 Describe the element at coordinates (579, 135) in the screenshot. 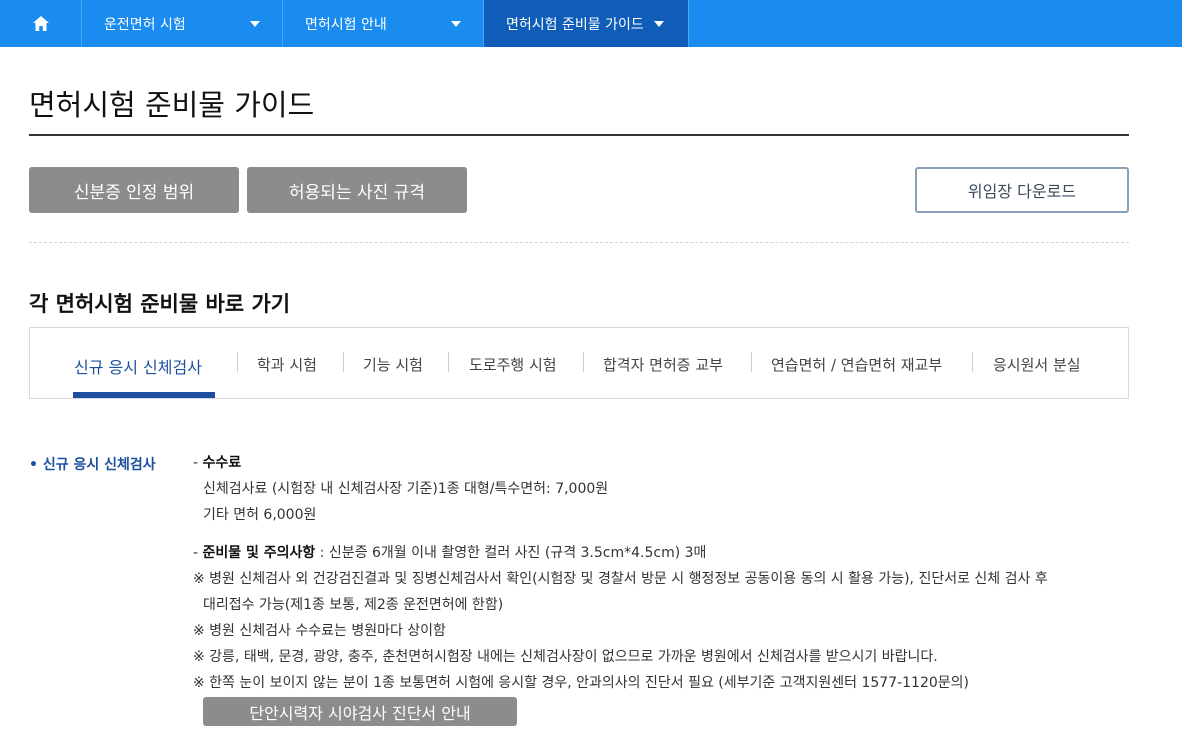

I see `title-divider` at that location.